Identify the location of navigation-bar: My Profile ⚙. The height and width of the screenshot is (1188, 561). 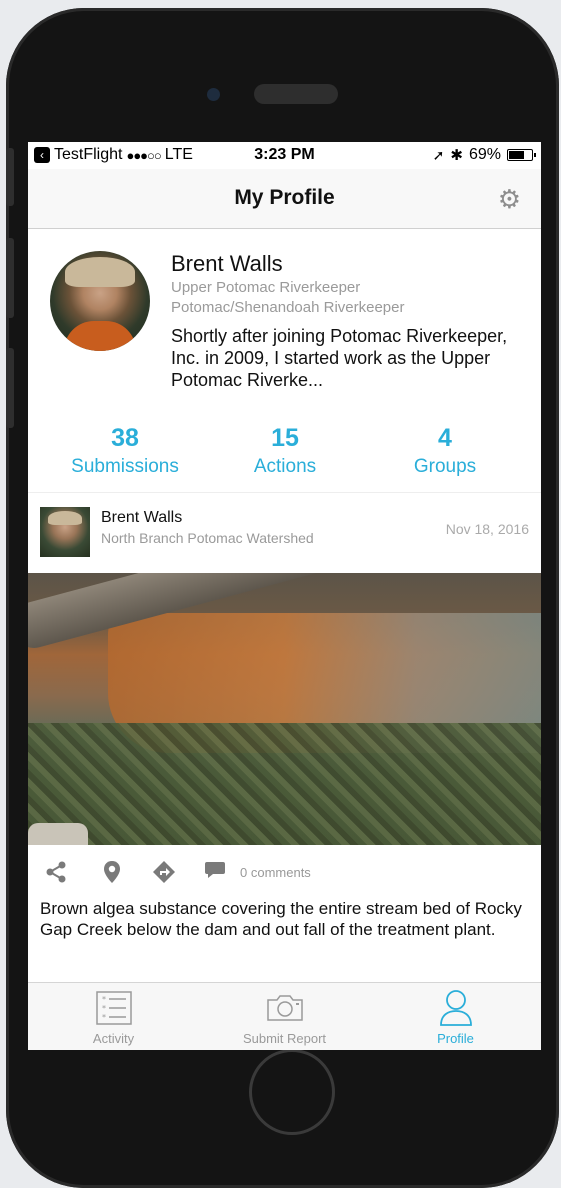
(284, 199).